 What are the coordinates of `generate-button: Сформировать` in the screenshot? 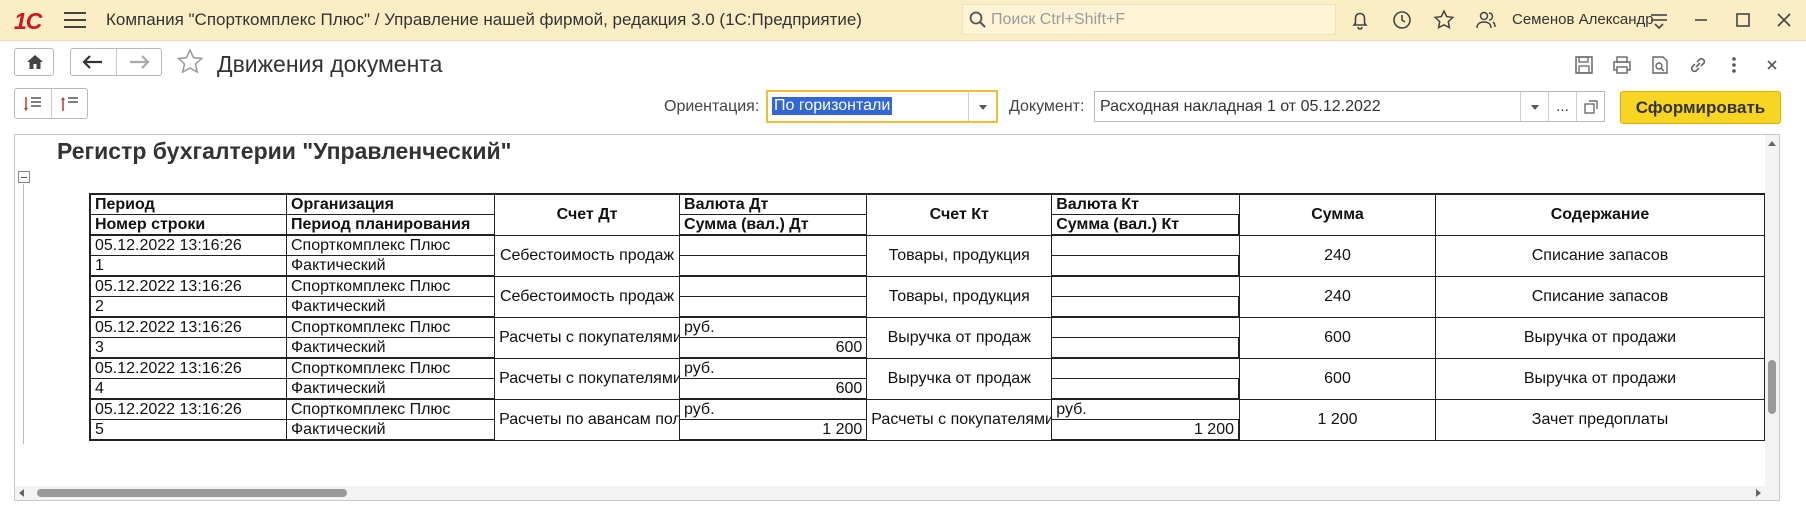 It's located at (1700, 107).